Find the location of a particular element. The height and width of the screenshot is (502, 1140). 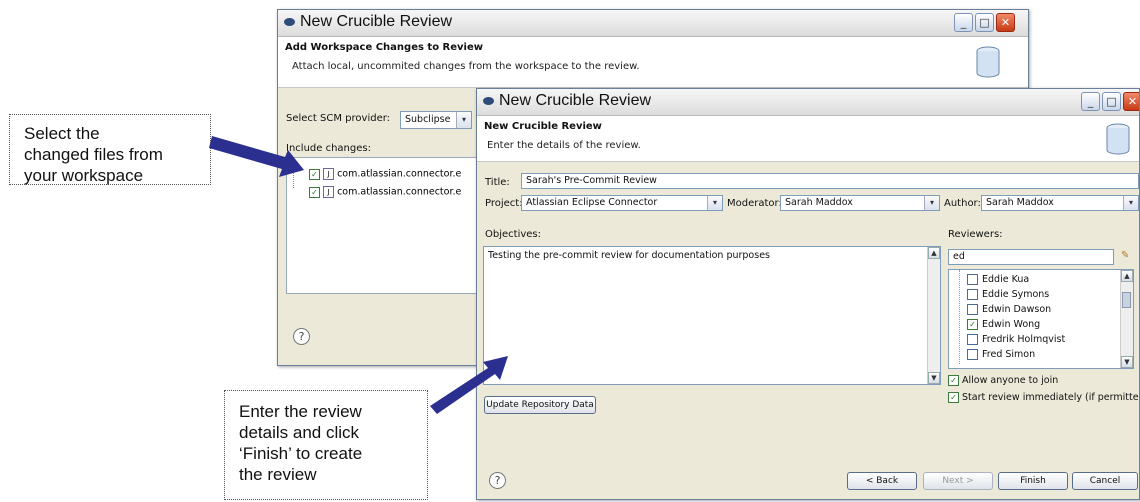

update-repository-data-button: Update Repository Data is located at coordinates (540, 405).